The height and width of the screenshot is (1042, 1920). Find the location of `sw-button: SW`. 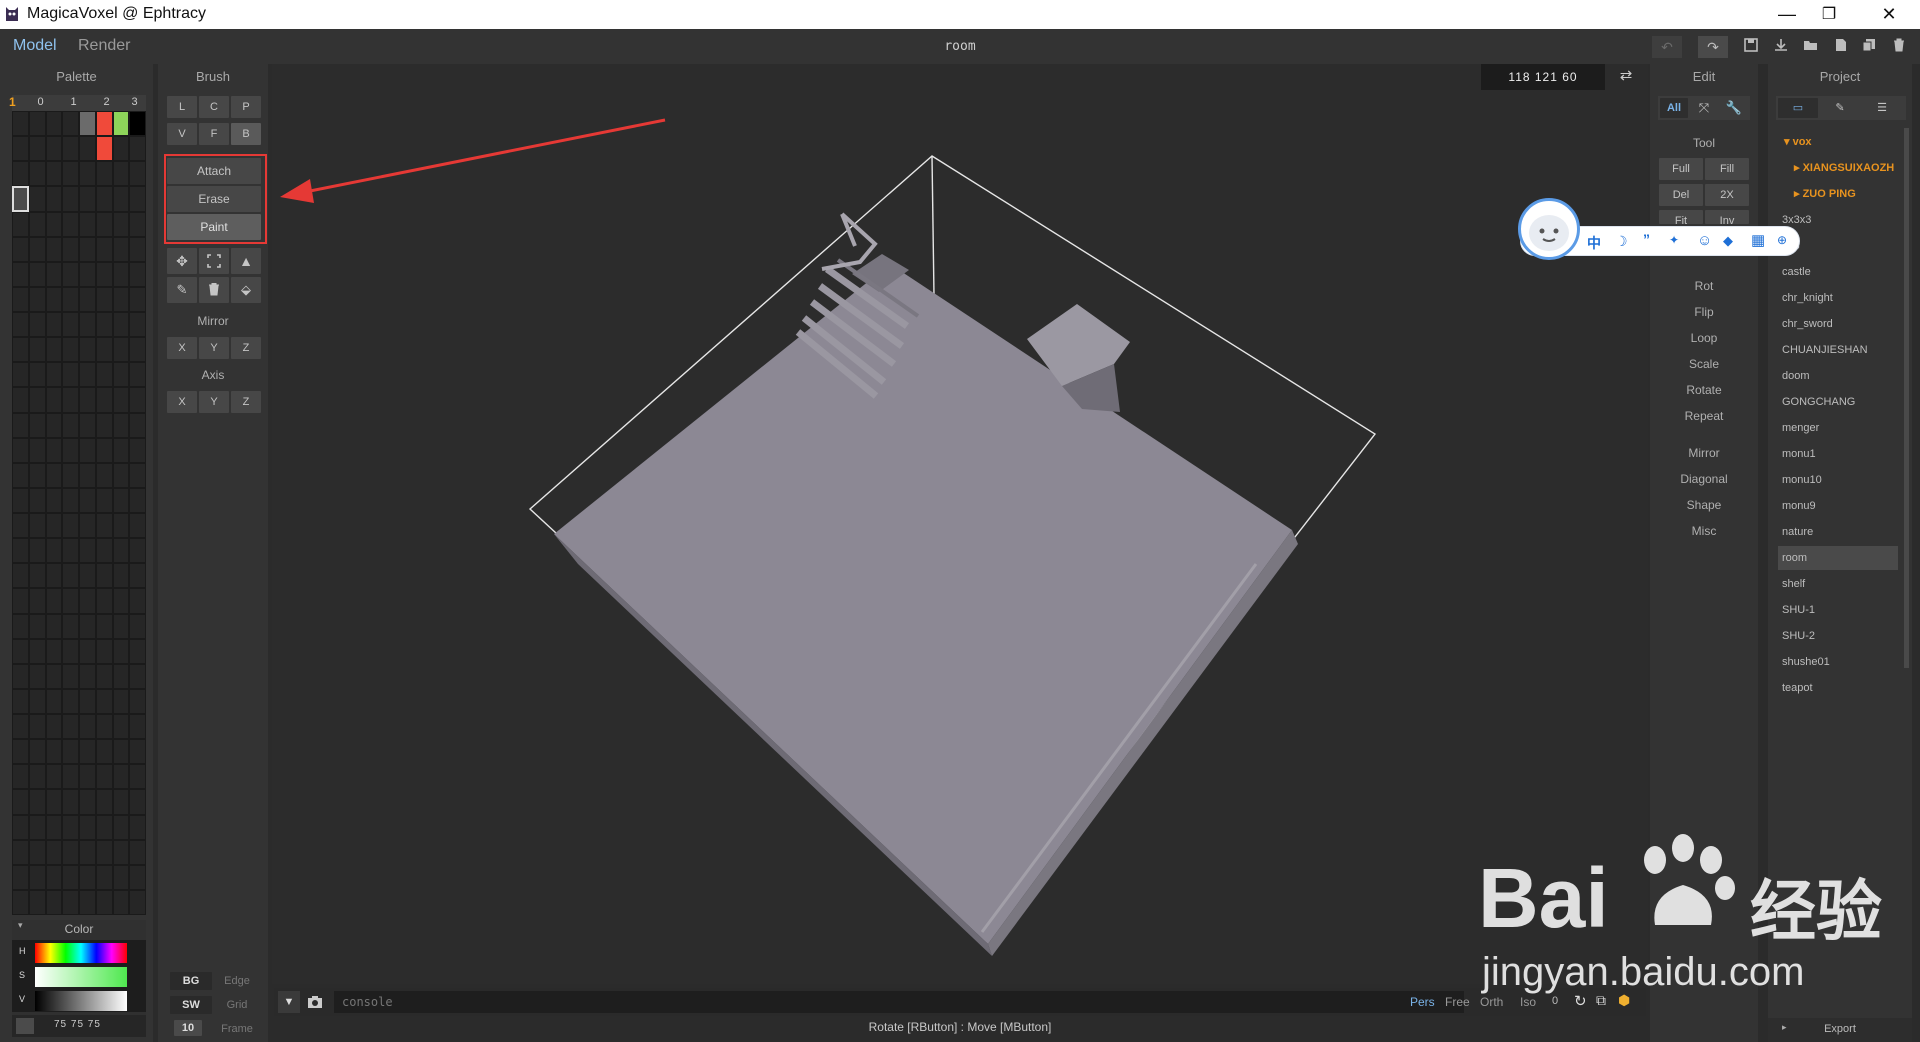

sw-button: SW is located at coordinates (191, 1005).